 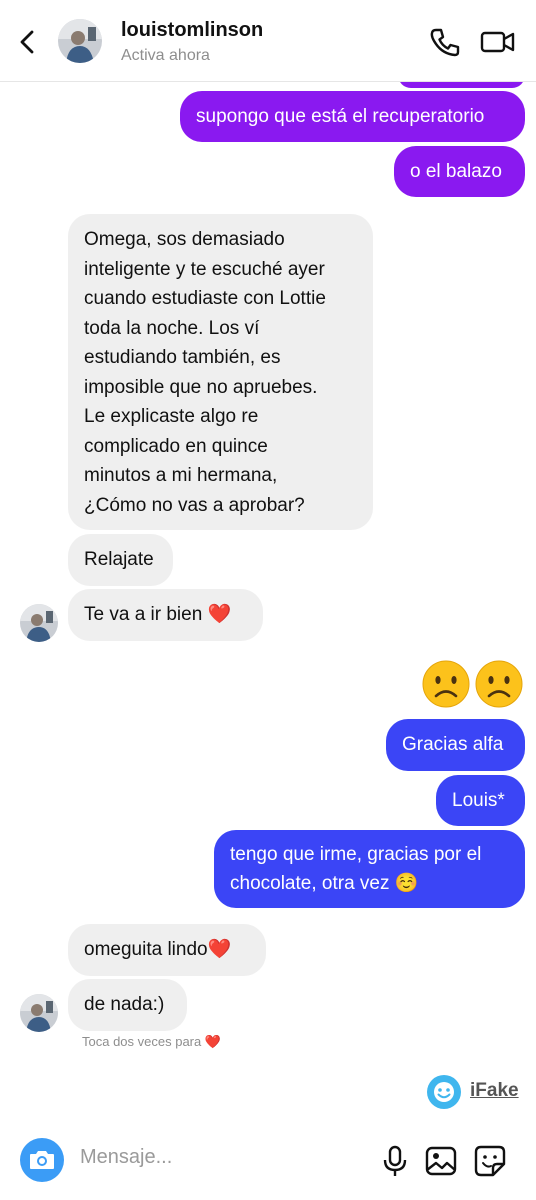 What do you see at coordinates (498, 42) in the screenshot?
I see `video-camera-icon` at bounding box center [498, 42].